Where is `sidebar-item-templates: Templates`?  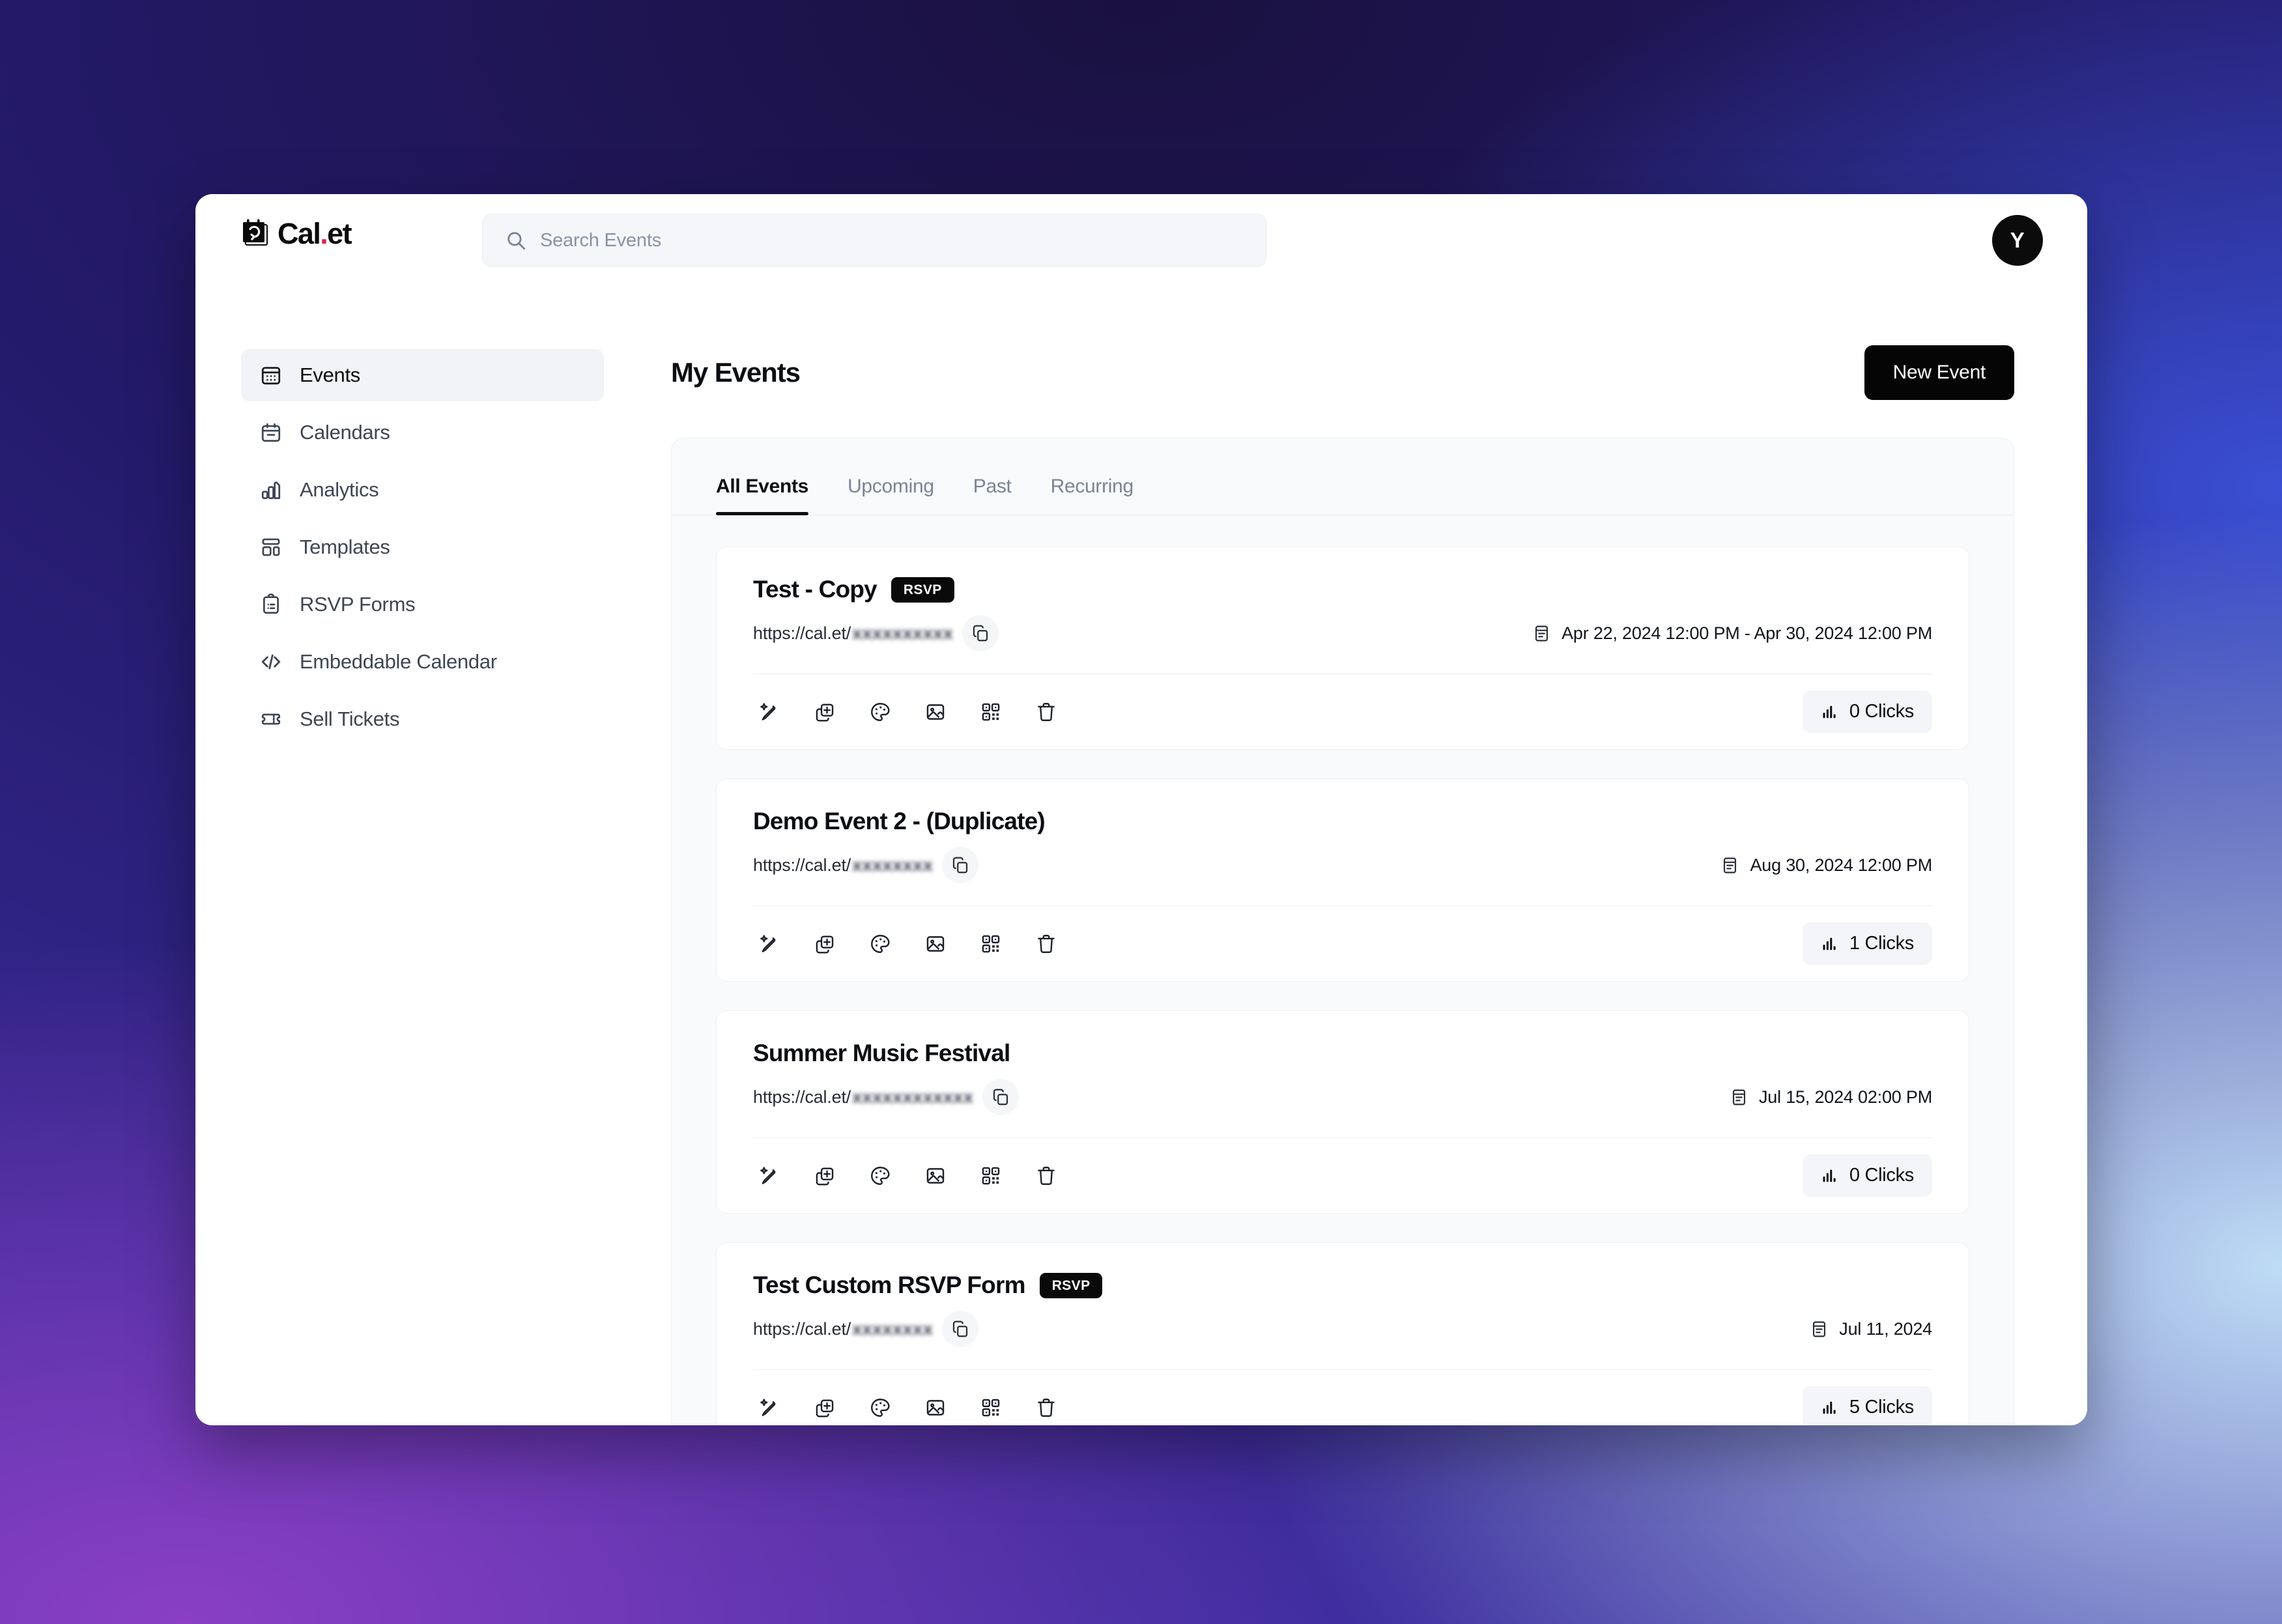
sidebar-item-templates: Templates is located at coordinates (422, 547).